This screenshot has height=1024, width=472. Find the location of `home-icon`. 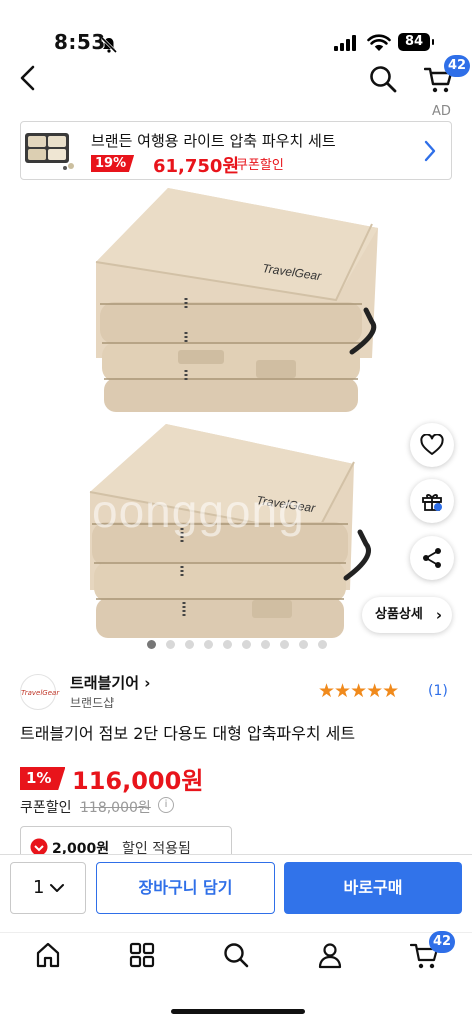

home-icon is located at coordinates (48, 955).